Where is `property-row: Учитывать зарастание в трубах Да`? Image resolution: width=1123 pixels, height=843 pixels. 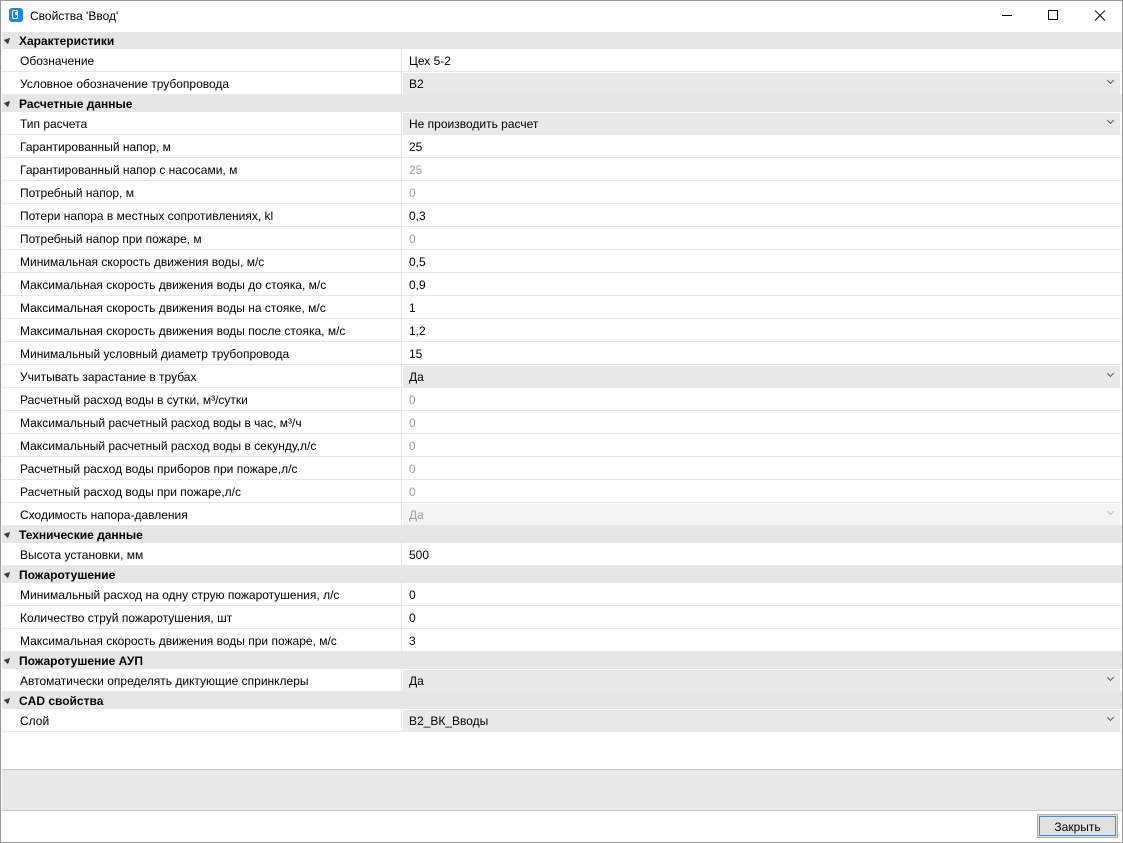
property-row: Учитывать зарастание в трубах Да is located at coordinates (562, 376).